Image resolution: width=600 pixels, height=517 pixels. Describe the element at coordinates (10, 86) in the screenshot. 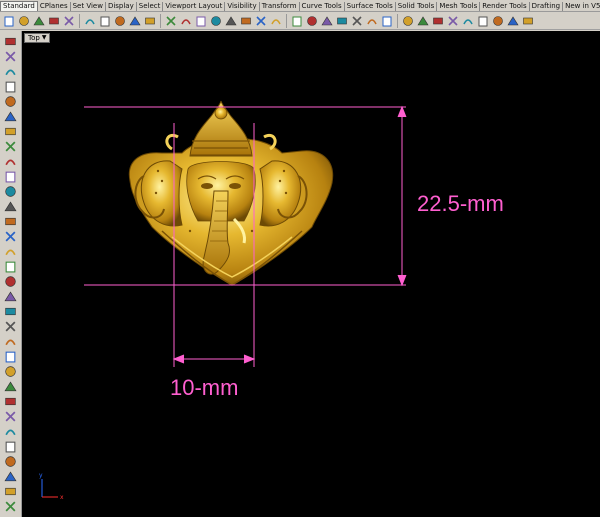

I see `polyline-icon` at that location.